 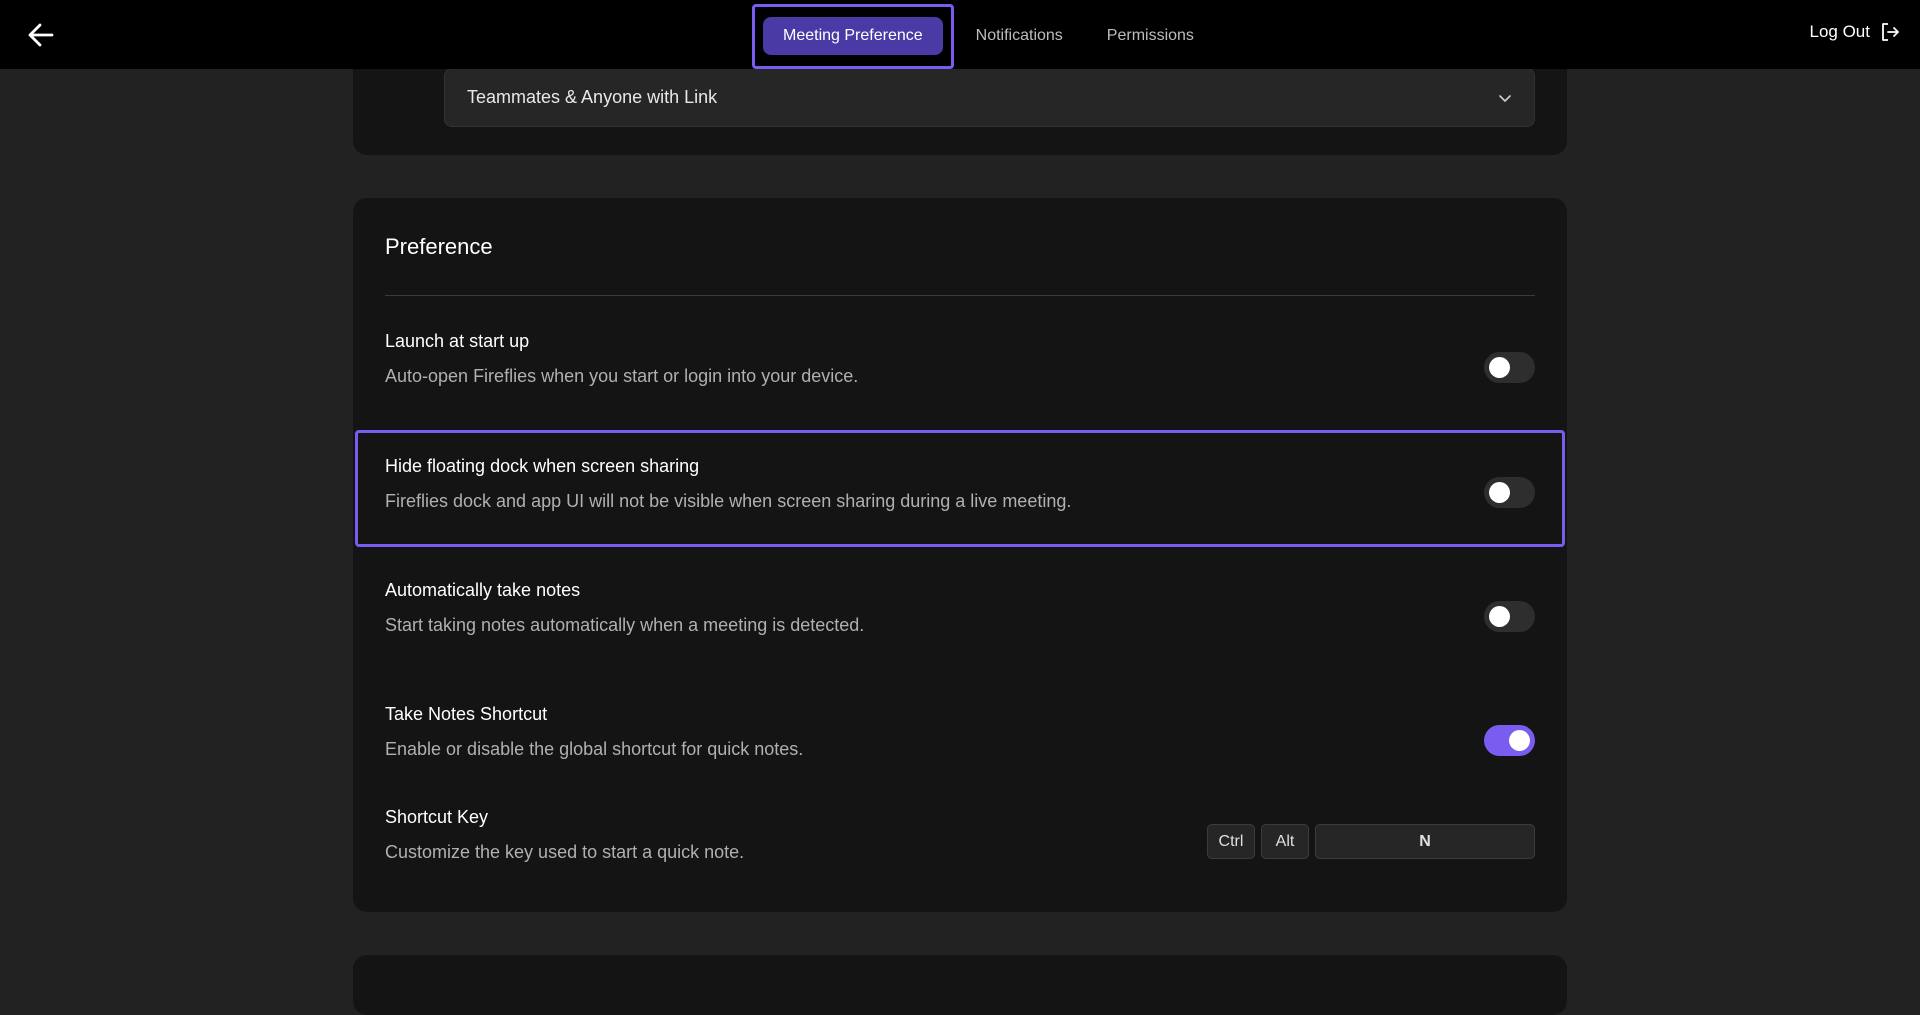 What do you see at coordinates (960, 295) in the screenshot?
I see `divider` at bounding box center [960, 295].